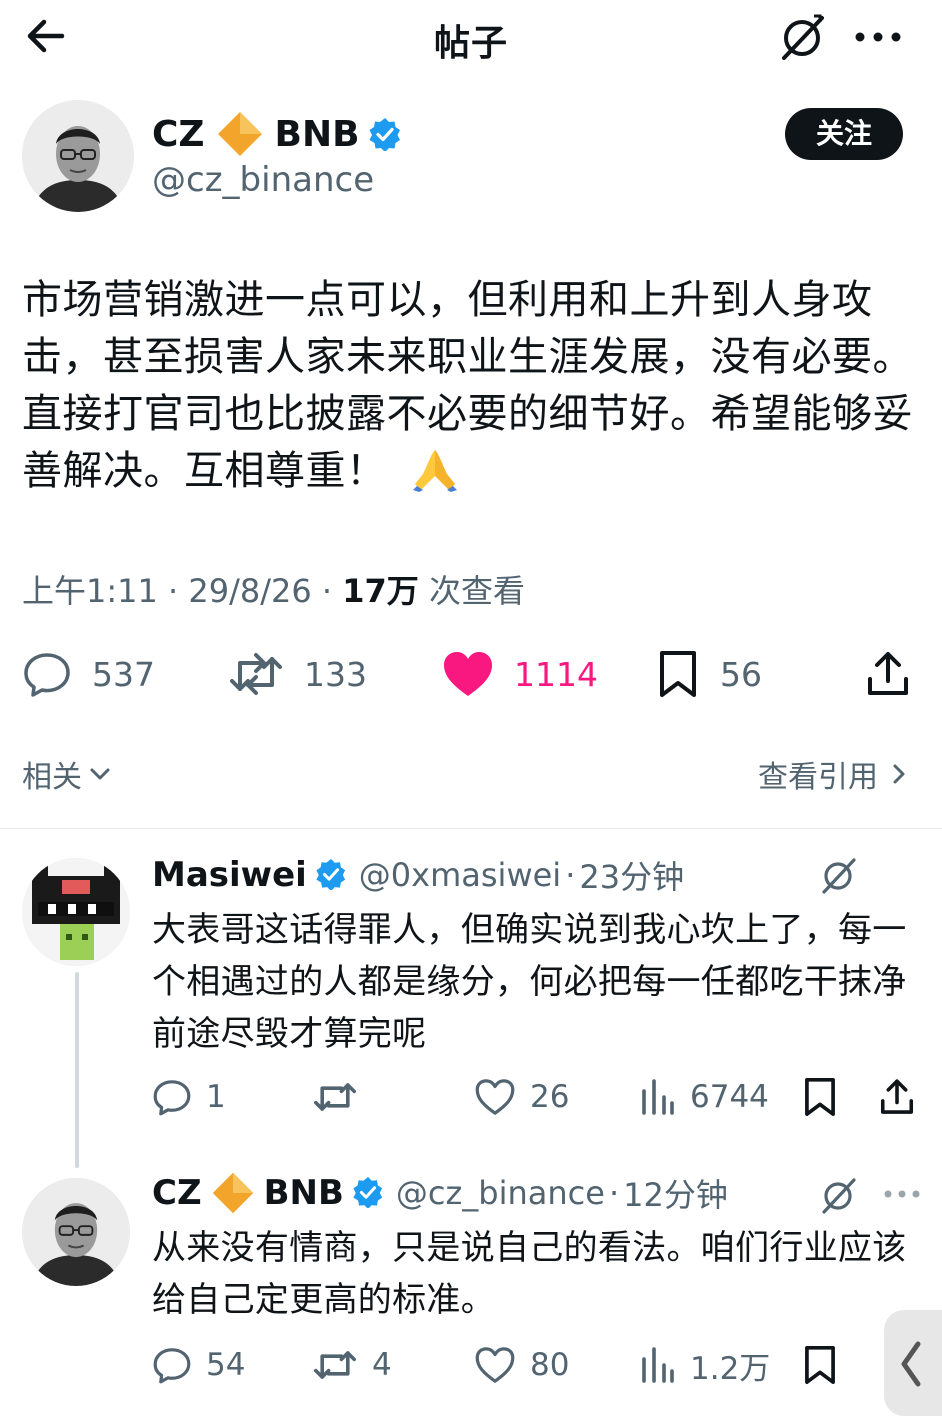  What do you see at coordinates (382, 1365) in the screenshot?
I see `repost-count: 4` at bounding box center [382, 1365].